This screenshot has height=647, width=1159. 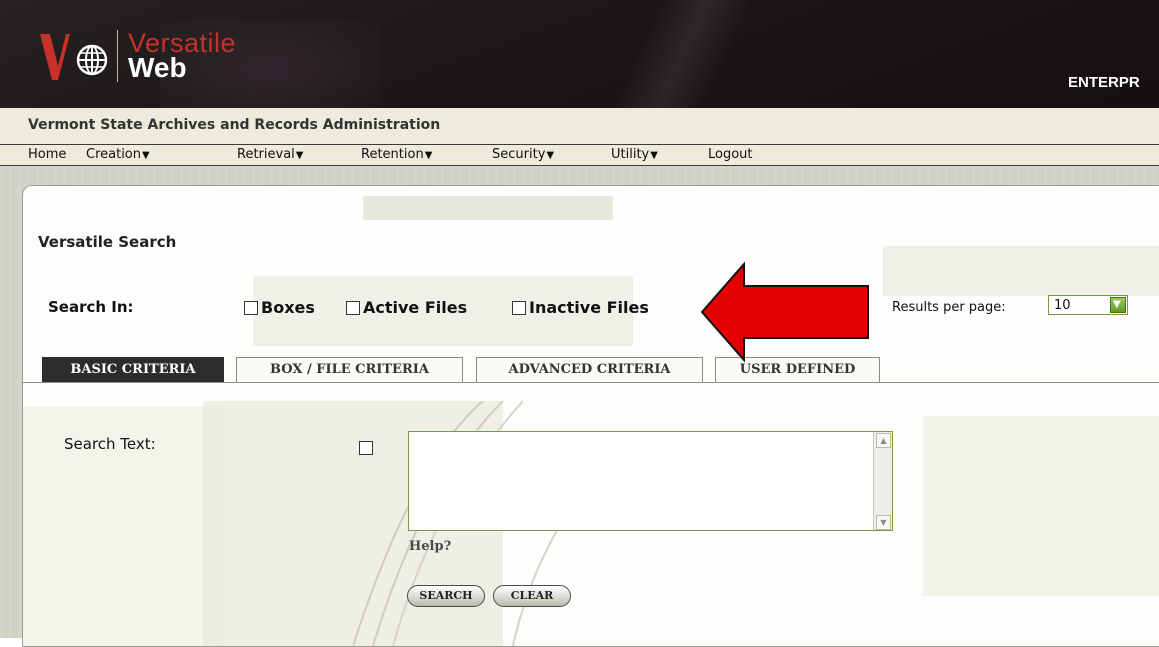 What do you see at coordinates (883, 440) in the screenshot?
I see `scroll-up-arrow-icon: ▲` at bounding box center [883, 440].